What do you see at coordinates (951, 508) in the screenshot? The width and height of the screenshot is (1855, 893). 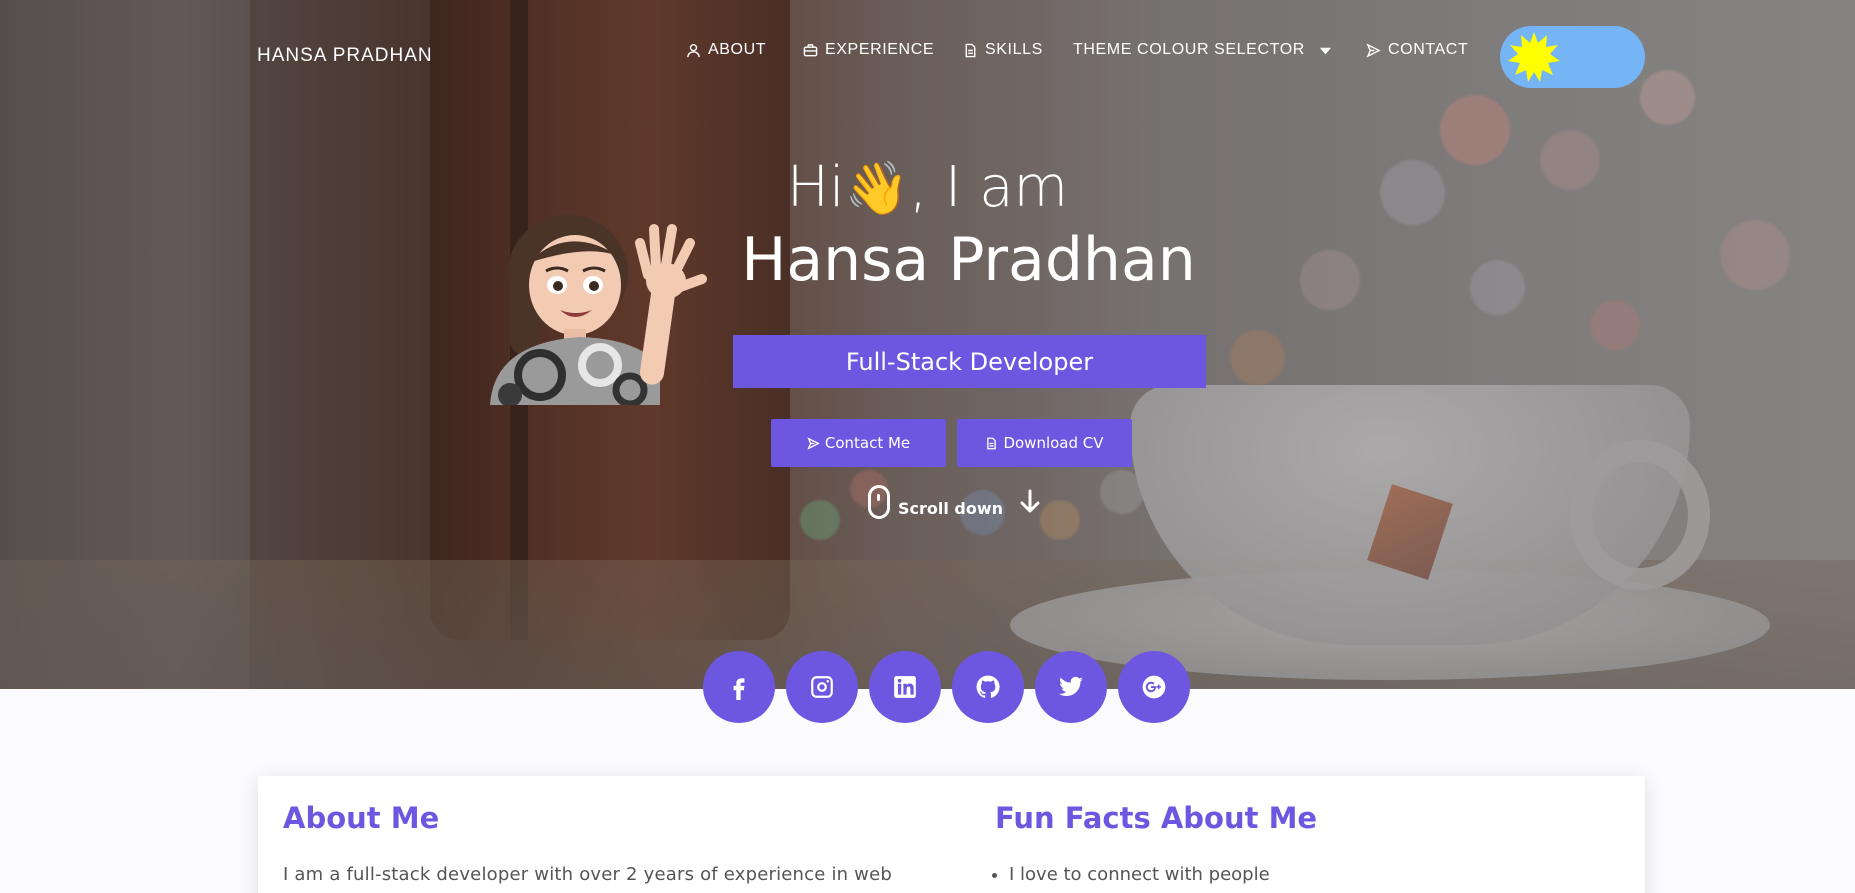 I see `scroll-down-label: Scroll down` at bounding box center [951, 508].